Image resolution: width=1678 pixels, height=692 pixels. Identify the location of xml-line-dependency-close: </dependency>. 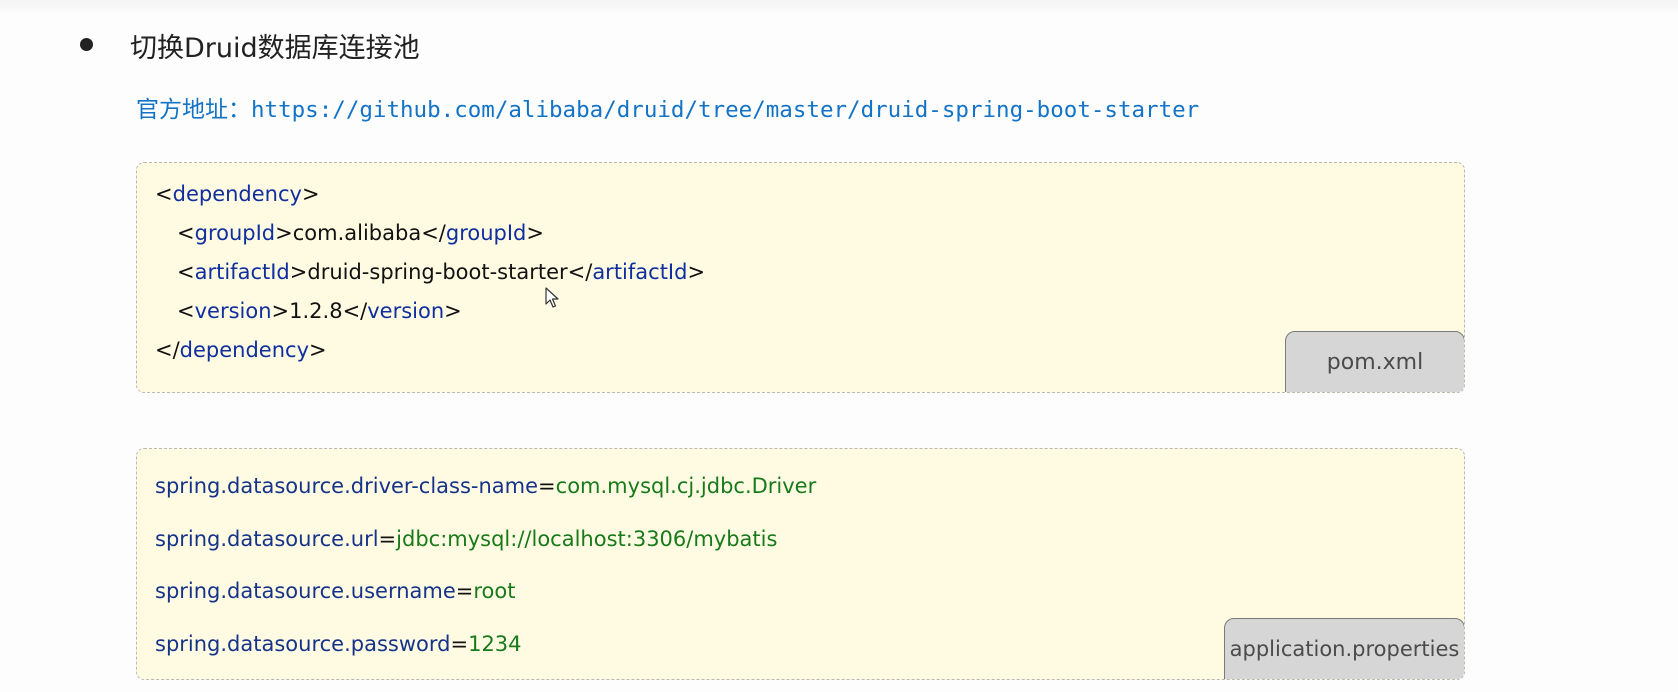
(241, 350).